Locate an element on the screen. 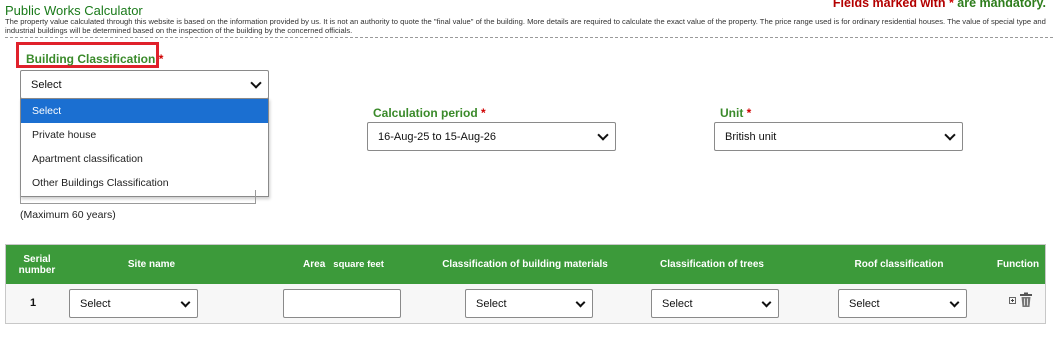 The width and height of the screenshot is (1058, 340). materials-value: Select is located at coordinates (491, 303).